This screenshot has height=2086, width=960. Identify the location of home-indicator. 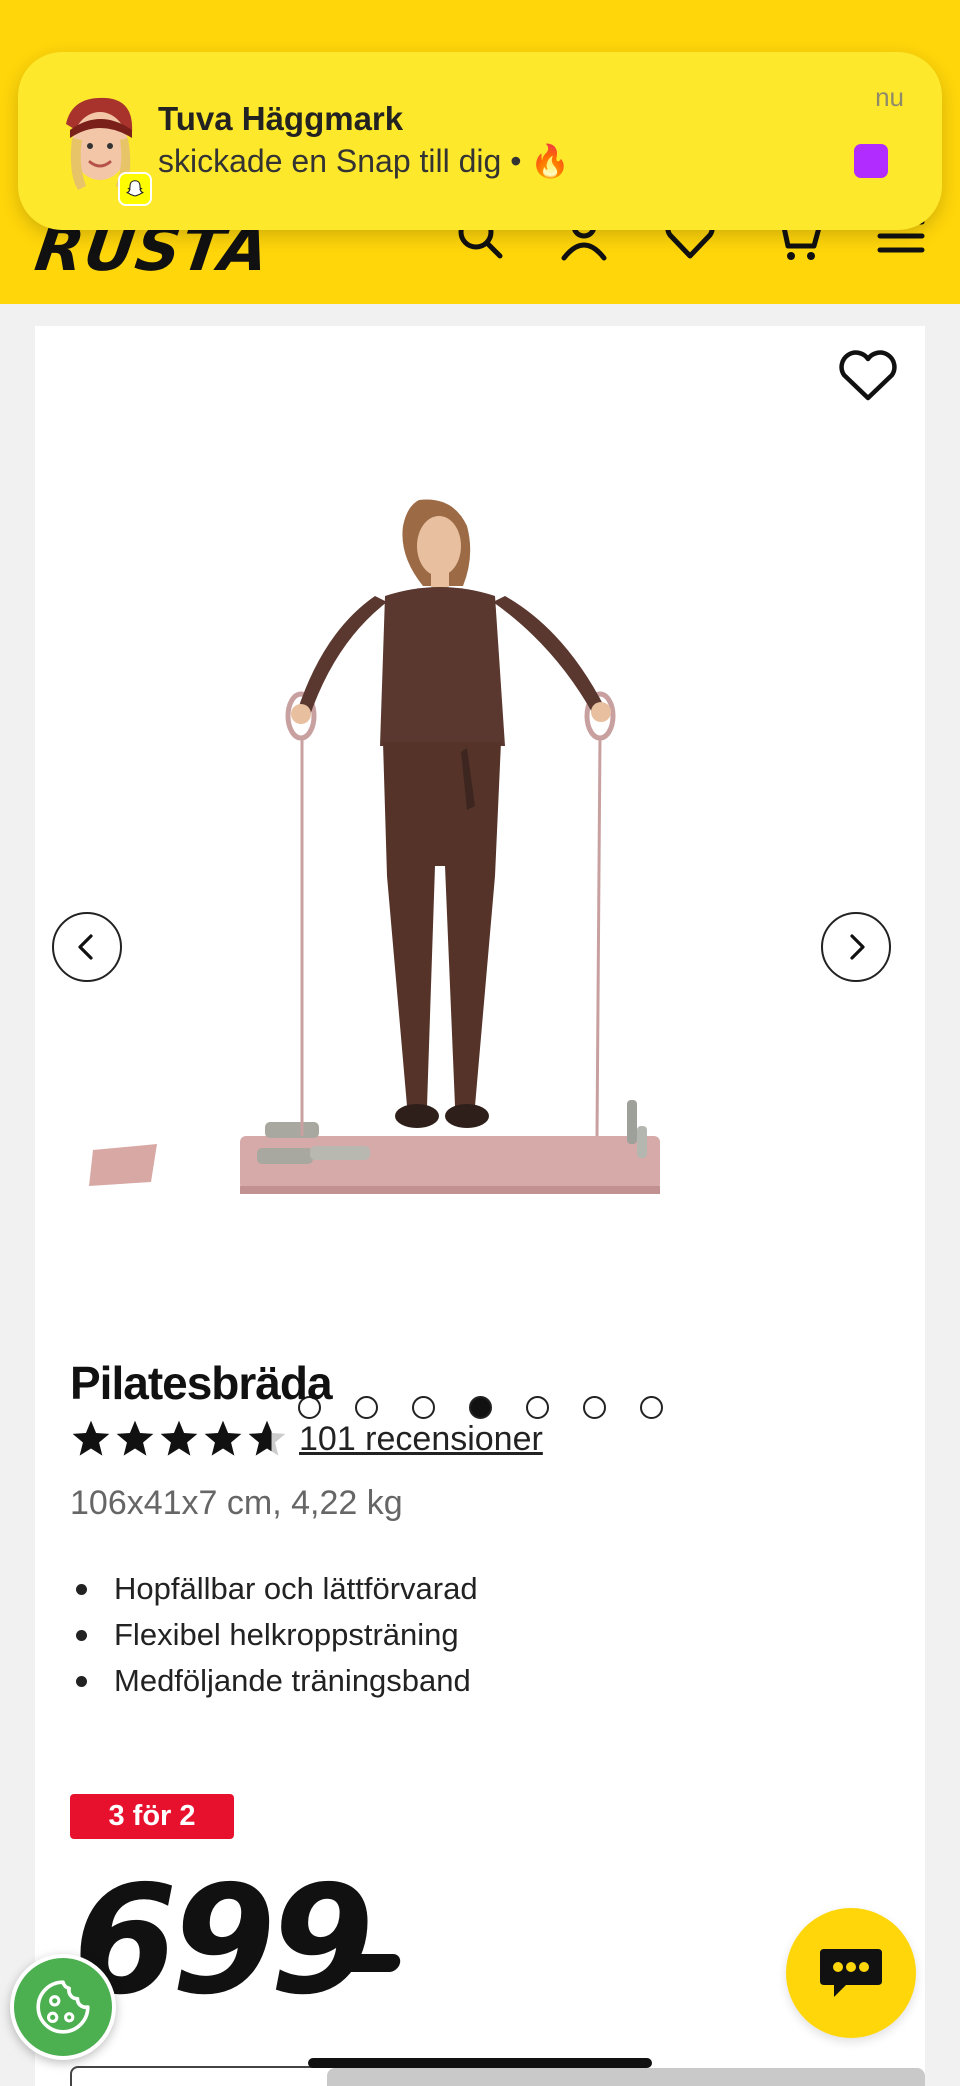
(480, 2063).